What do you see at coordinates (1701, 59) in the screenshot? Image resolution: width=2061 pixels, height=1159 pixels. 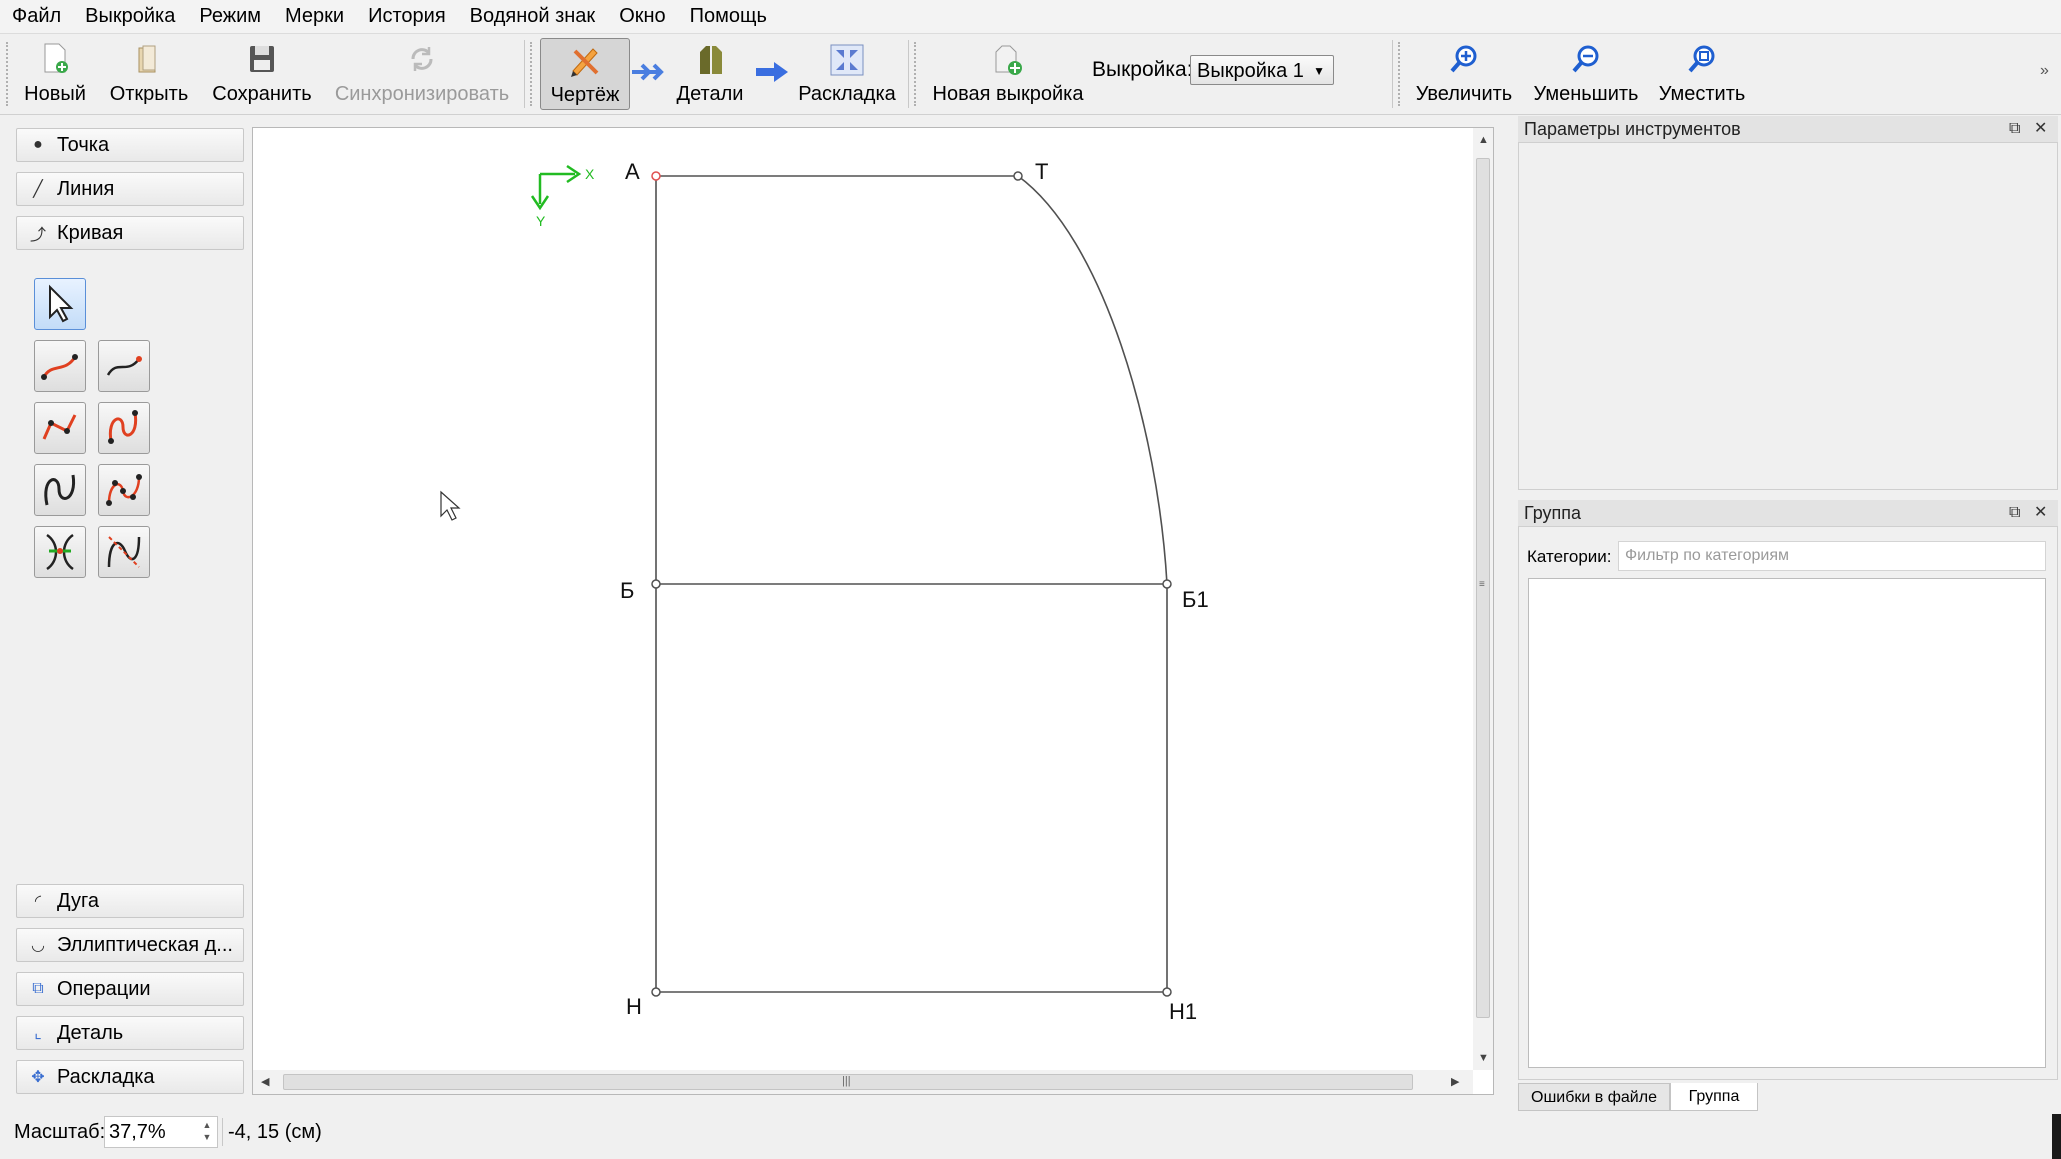 I see `zoom-fit-icon` at bounding box center [1701, 59].